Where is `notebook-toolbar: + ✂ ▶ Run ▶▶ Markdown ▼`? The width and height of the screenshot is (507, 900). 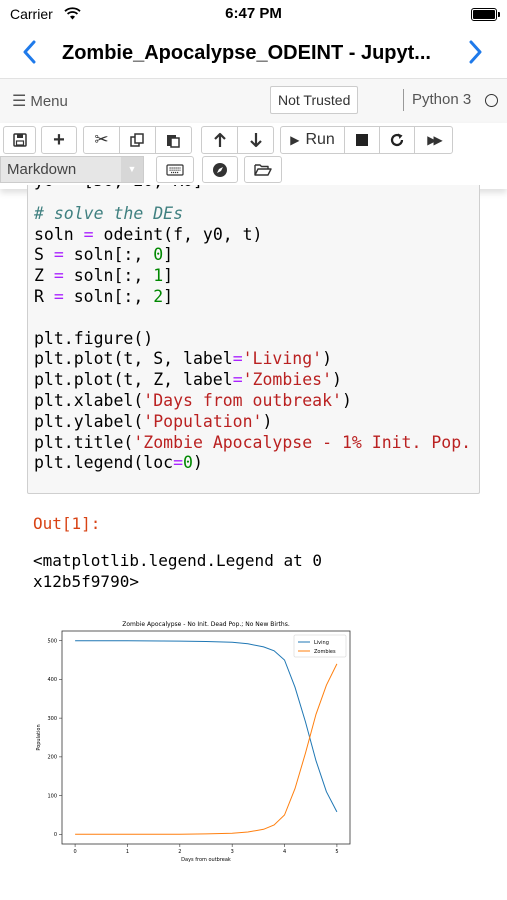
notebook-toolbar: + ✂ ▶ Run ▶▶ Markdown ▼ is located at coordinates (253, 156).